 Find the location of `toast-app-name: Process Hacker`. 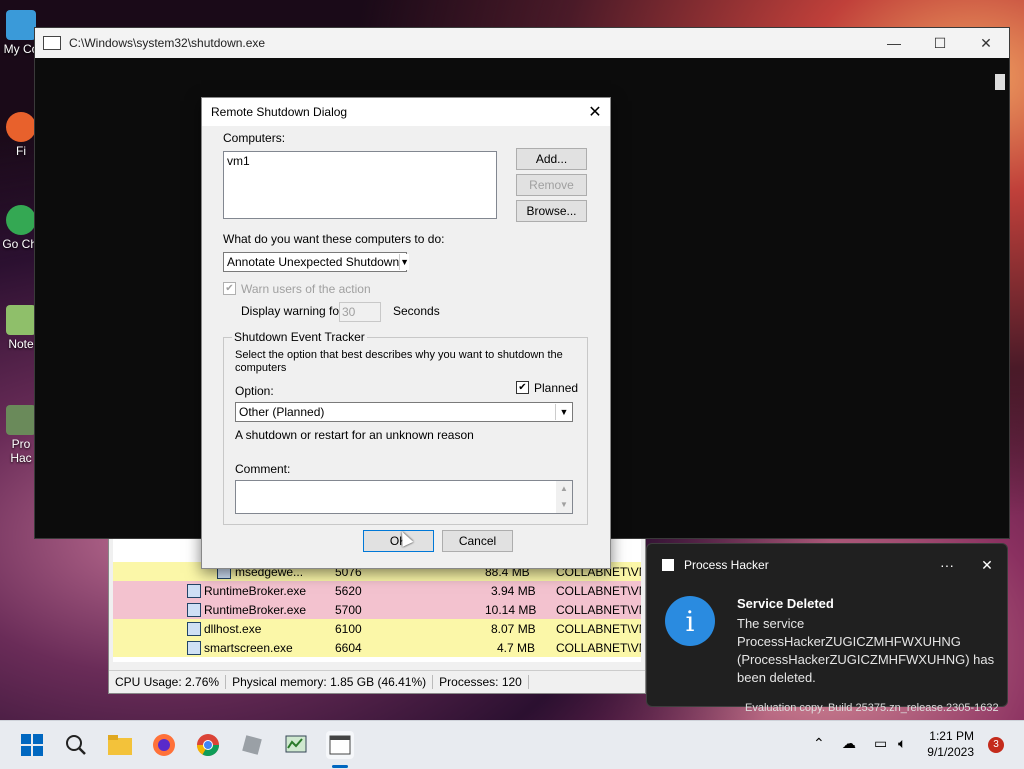

toast-app-name: Process Hacker is located at coordinates (726, 565).